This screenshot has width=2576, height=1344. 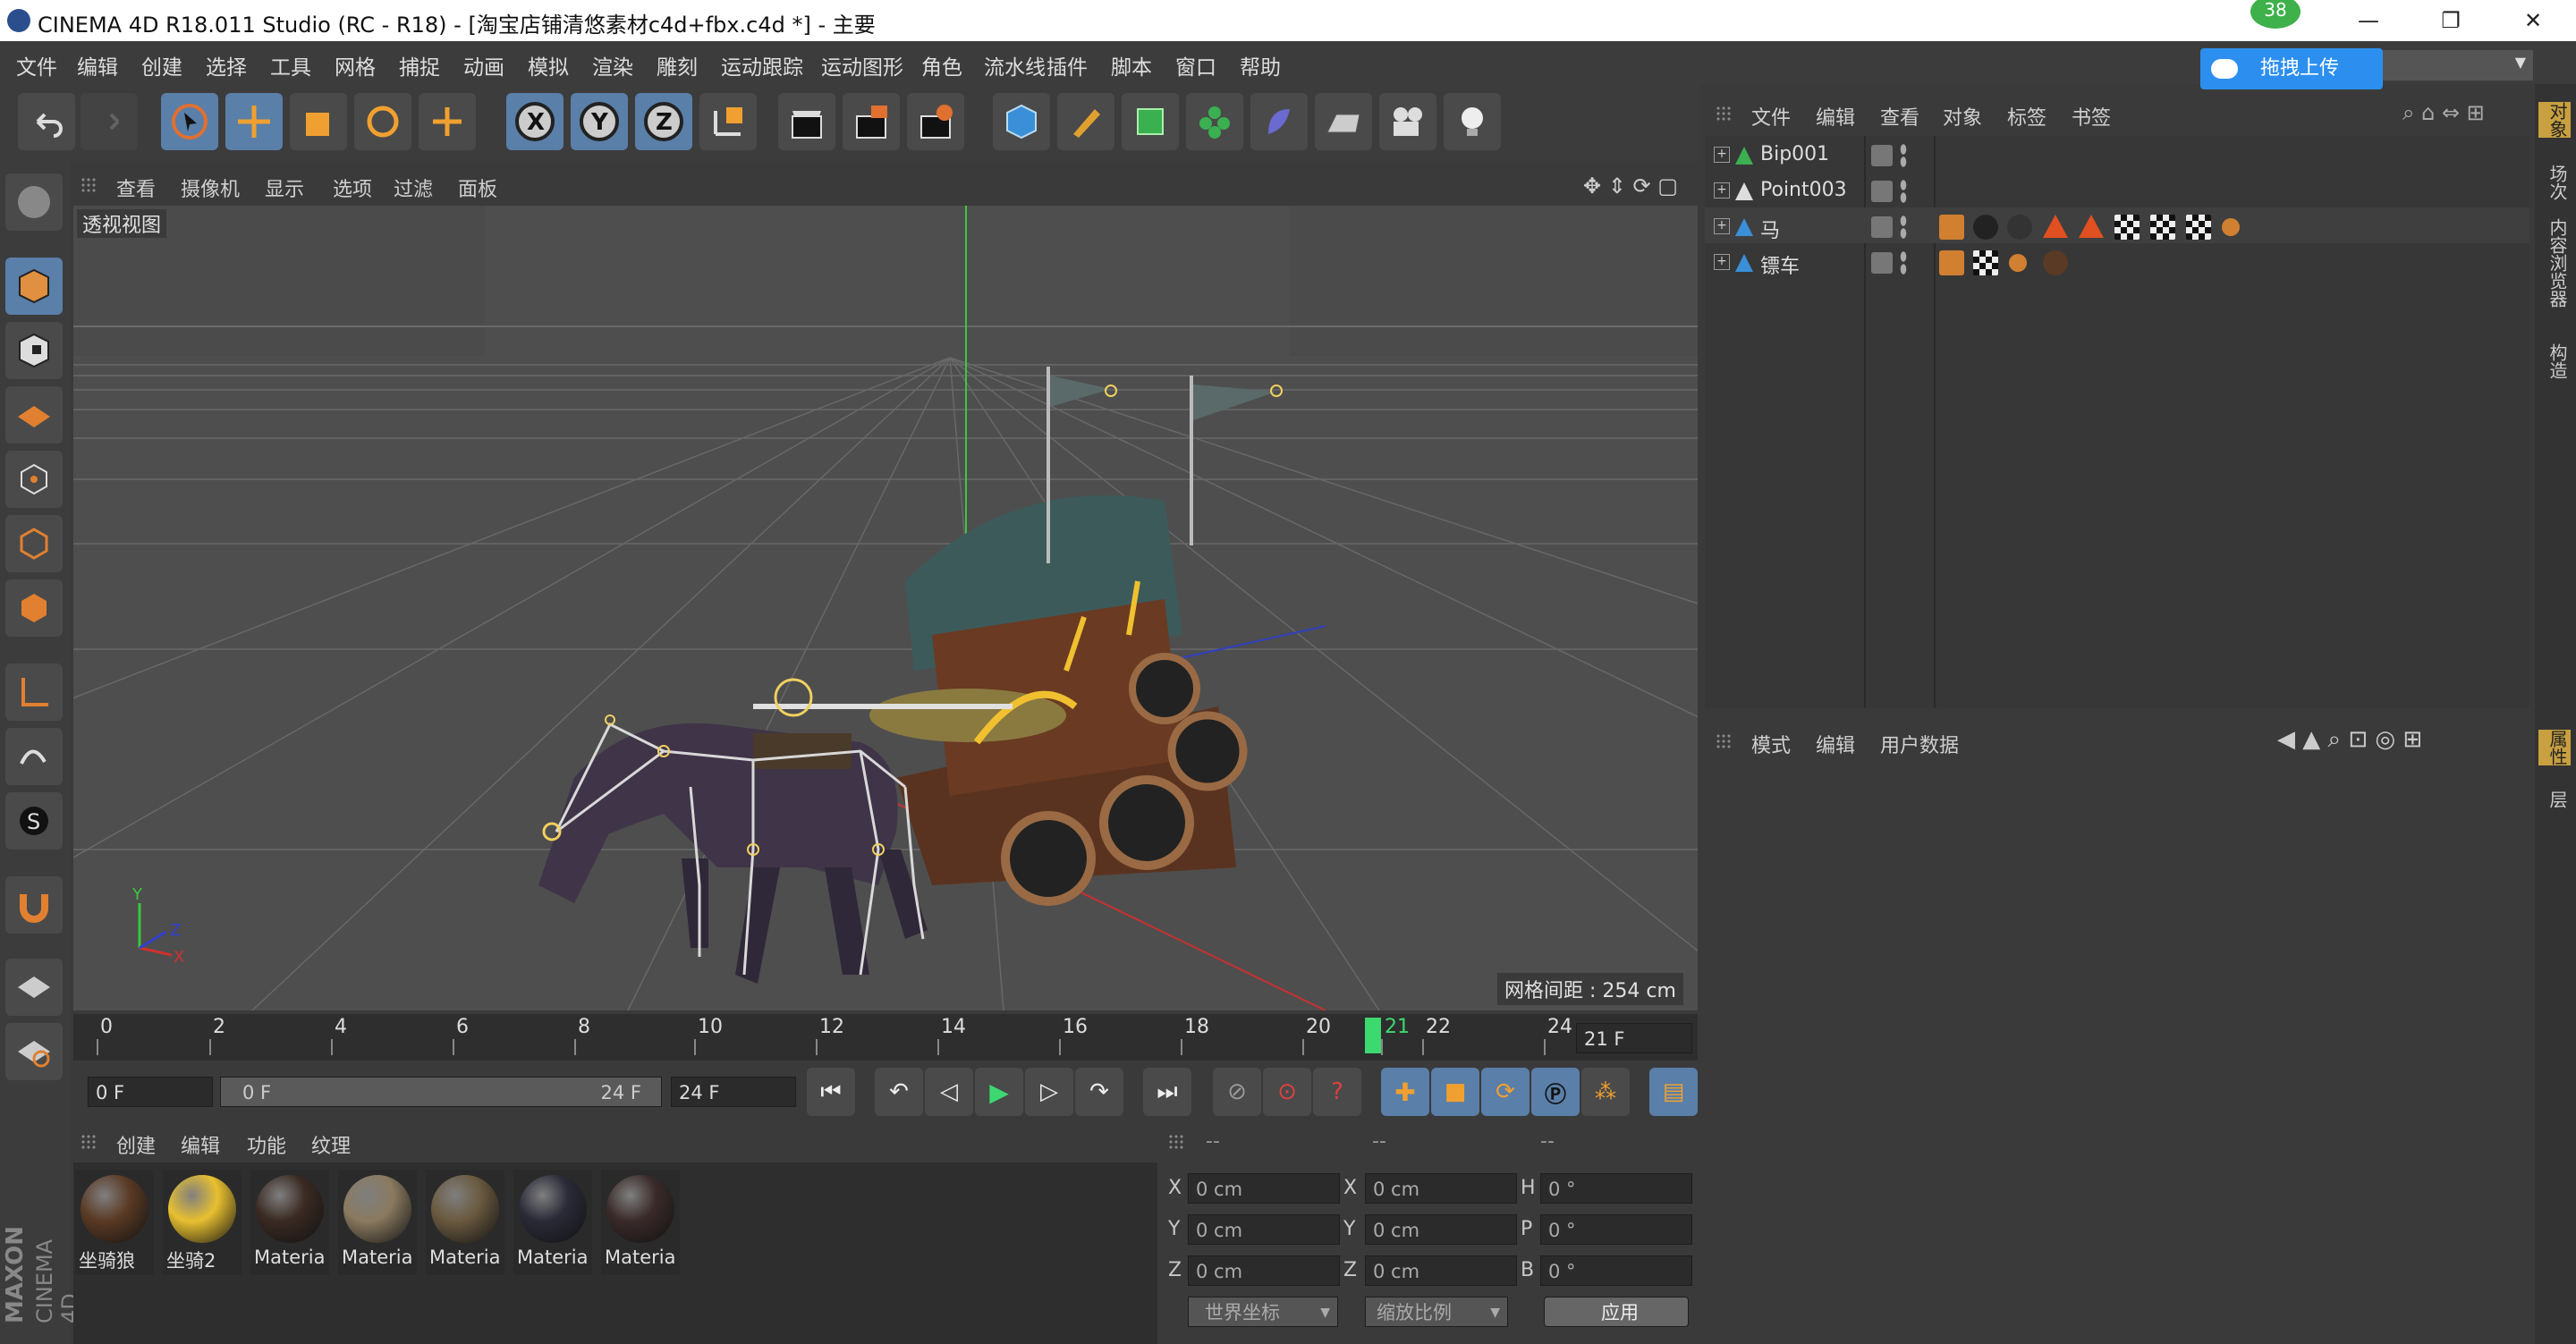 I want to click on menu-item: 选择, so click(x=226, y=65).